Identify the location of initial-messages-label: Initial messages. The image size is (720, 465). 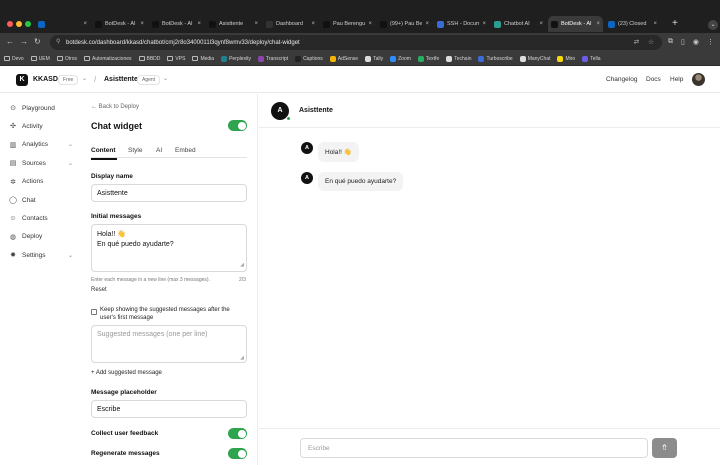
(116, 216).